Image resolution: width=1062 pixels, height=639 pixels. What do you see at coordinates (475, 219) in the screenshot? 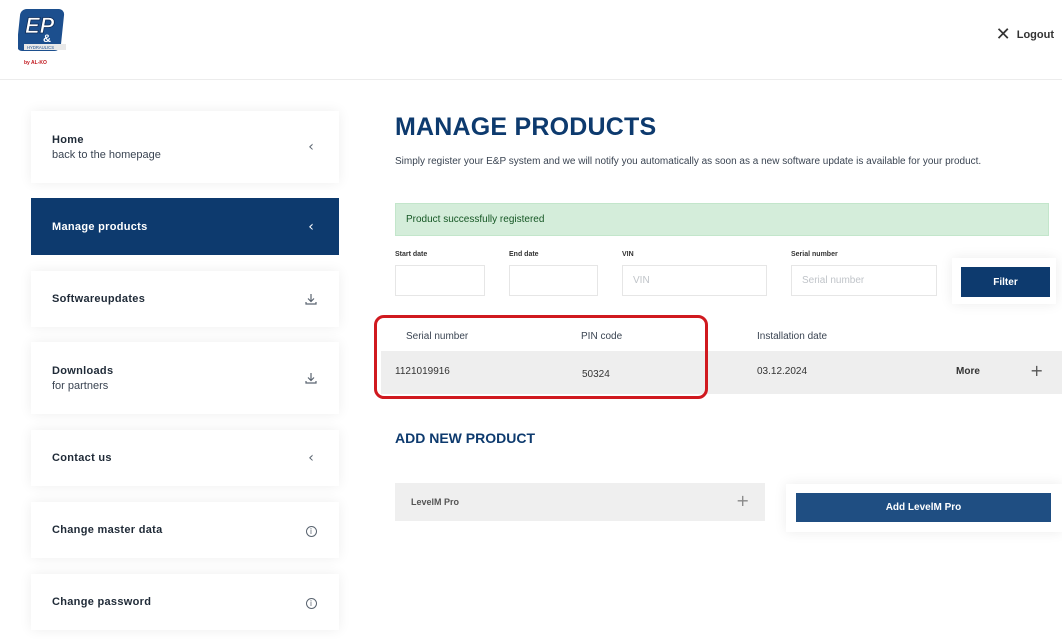
I see `alert-message: Product successfully registered` at bounding box center [475, 219].